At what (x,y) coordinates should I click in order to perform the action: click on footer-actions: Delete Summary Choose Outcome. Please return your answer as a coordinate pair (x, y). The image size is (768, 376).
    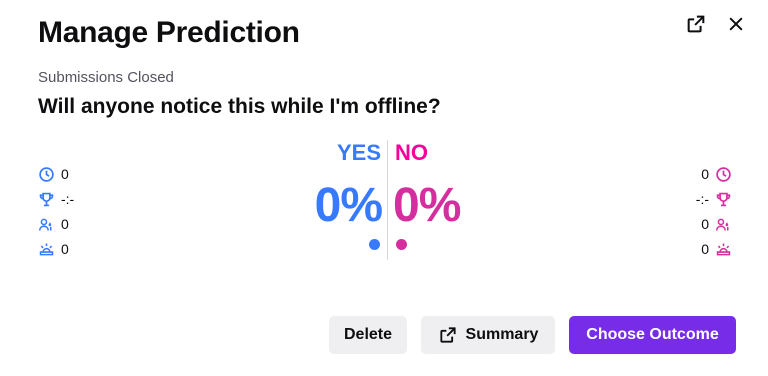
    Looking at the image, I should click on (532, 335).